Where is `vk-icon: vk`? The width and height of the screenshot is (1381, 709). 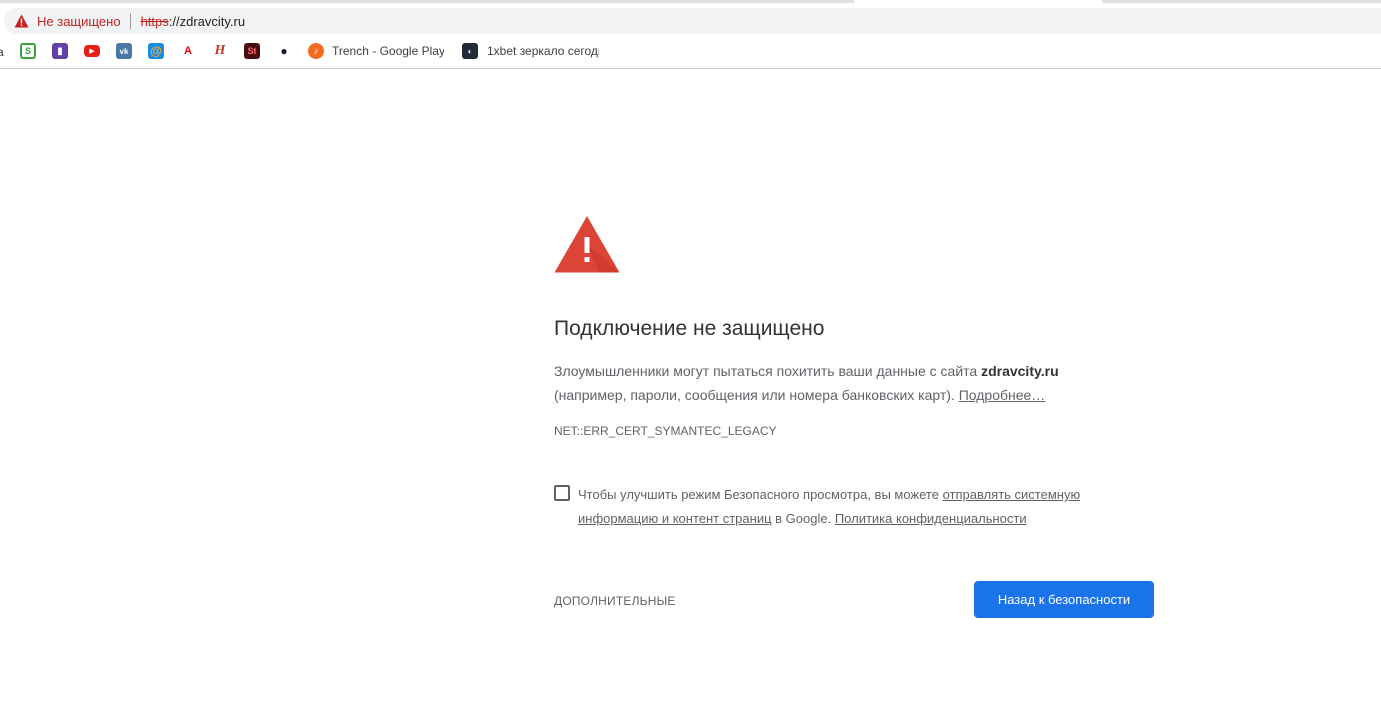
vk-icon: vk is located at coordinates (124, 51).